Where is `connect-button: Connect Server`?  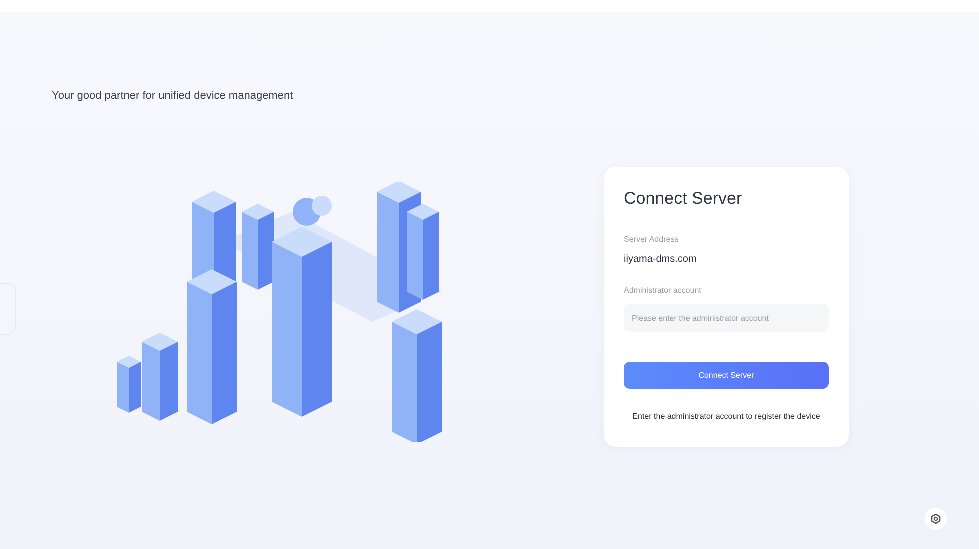 connect-button: Connect Server is located at coordinates (726, 375).